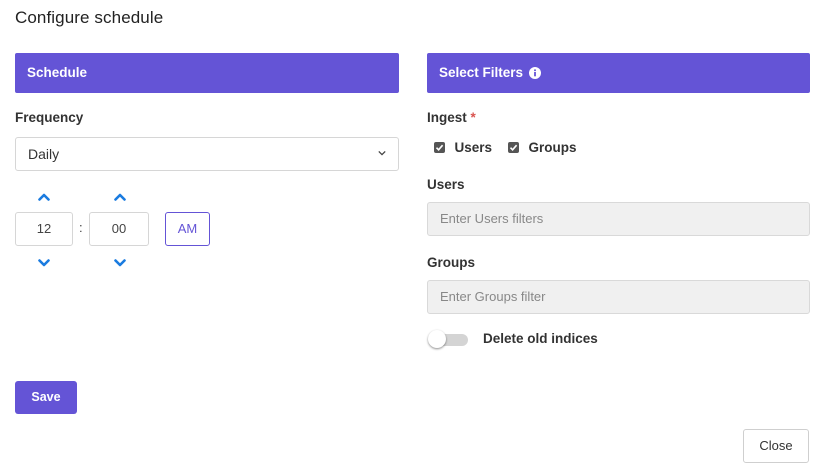 The width and height of the screenshot is (819, 466). What do you see at coordinates (382, 153) in the screenshot?
I see `chevron-down-icon` at bounding box center [382, 153].